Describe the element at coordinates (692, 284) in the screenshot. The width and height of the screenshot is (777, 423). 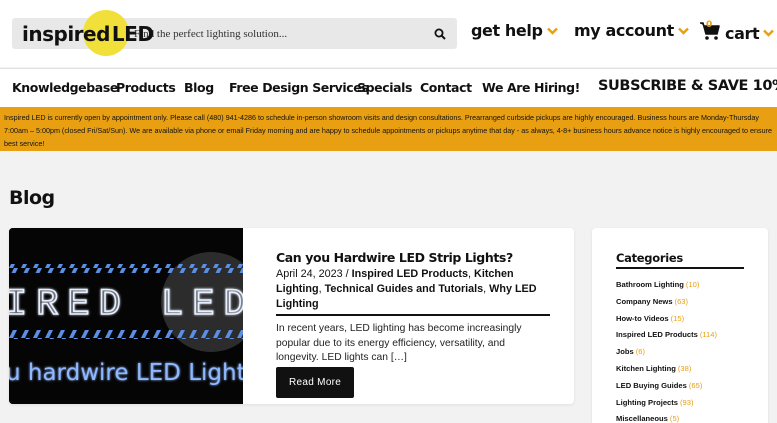
I see `category-count: (10)` at that location.